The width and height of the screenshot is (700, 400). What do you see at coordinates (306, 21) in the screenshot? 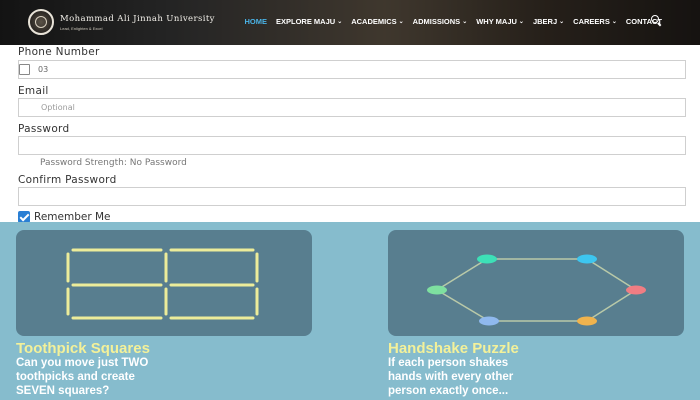
I see `nav-explore-maju-label: EXPLORE MAJU` at bounding box center [306, 21].